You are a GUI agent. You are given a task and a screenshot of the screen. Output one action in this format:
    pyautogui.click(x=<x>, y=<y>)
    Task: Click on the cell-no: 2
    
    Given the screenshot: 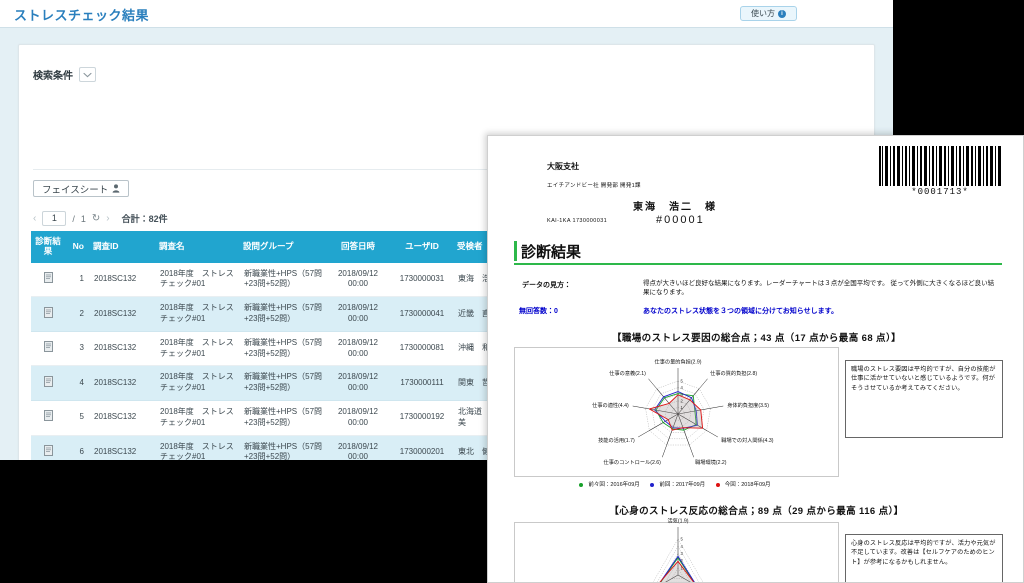 What is the action you would take?
    pyautogui.click(x=78, y=314)
    